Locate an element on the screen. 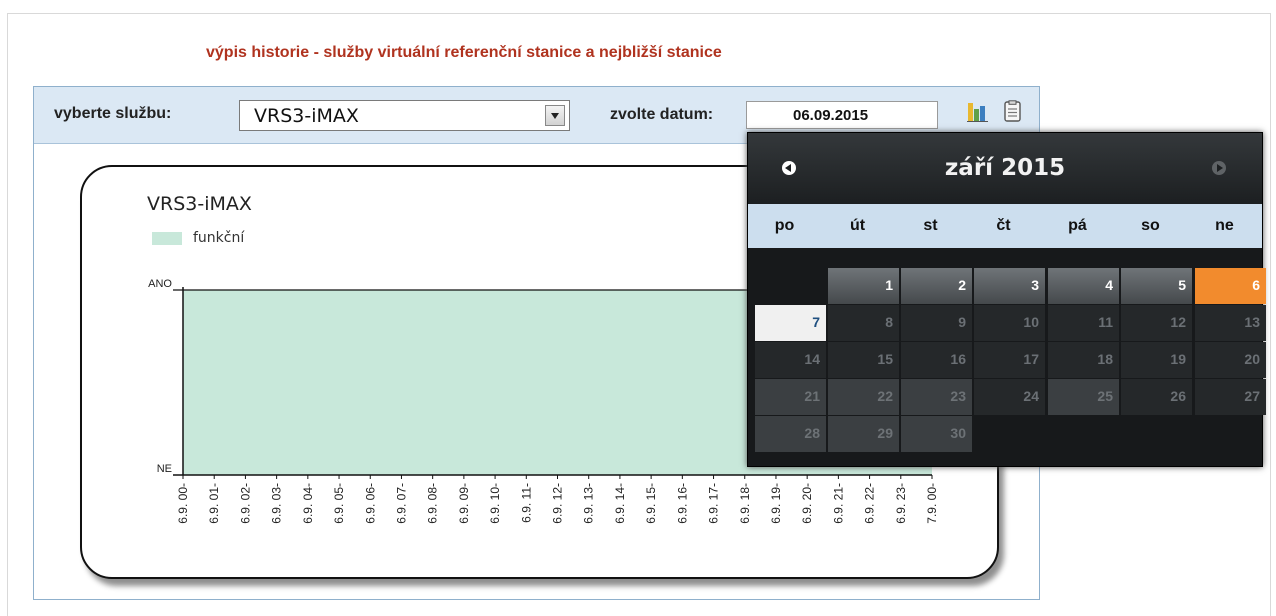 This screenshot has height=616, width=1276. x-tick-label: 6.9. 11- is located at coordinates (526, 503).